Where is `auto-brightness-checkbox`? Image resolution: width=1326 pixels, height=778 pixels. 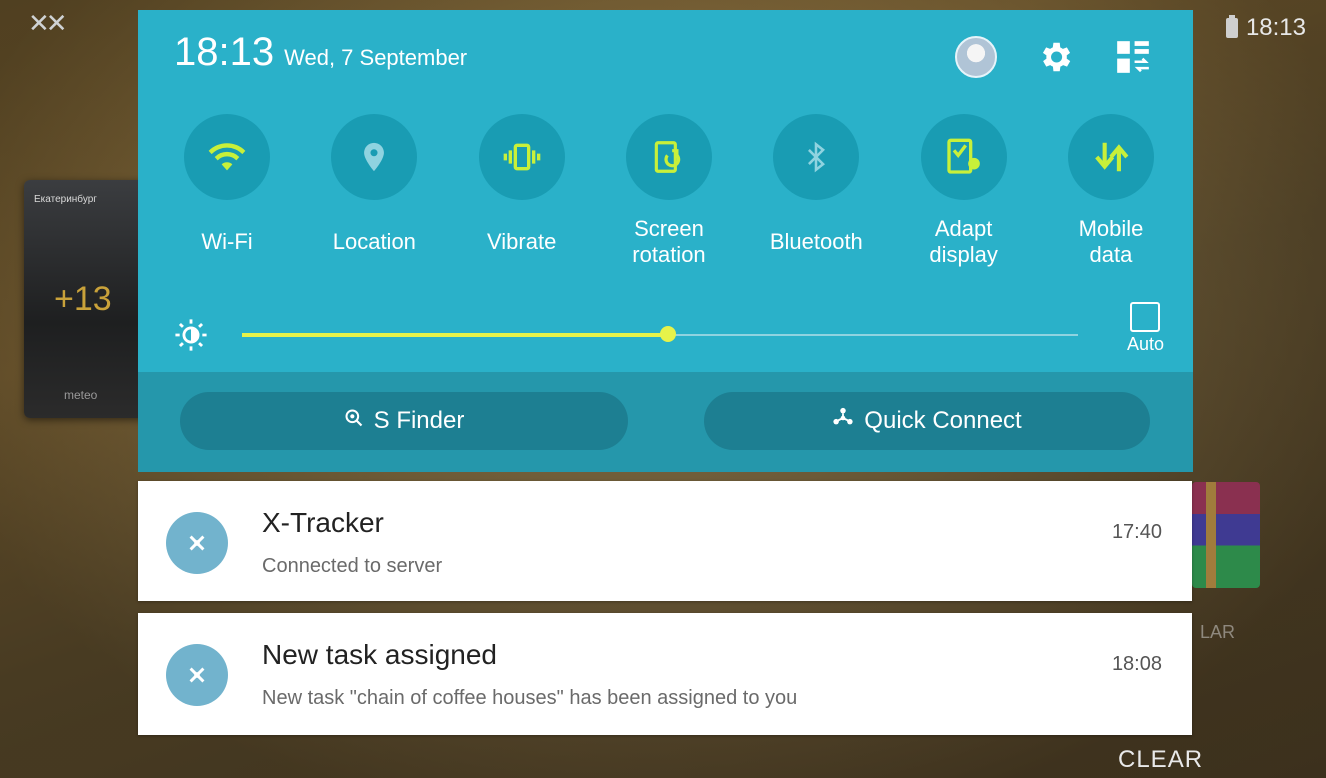 auto-brightness-checkbox is located at coordinates (1145, 317).